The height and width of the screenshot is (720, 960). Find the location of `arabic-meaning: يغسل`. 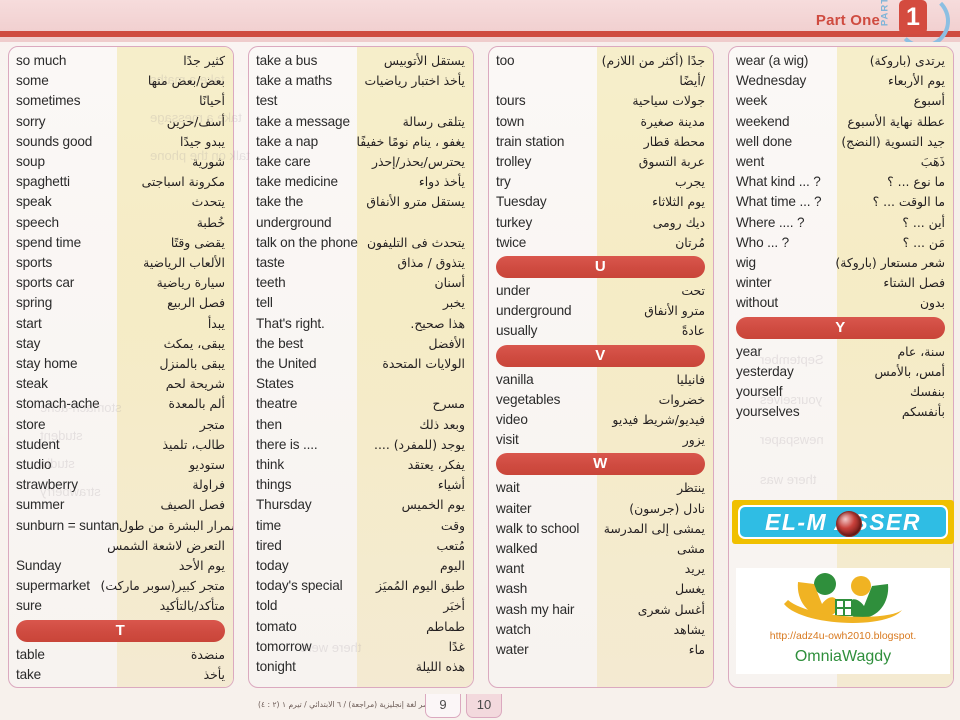

arabic-meaning: يغسل is located at coordinates (690, 589).